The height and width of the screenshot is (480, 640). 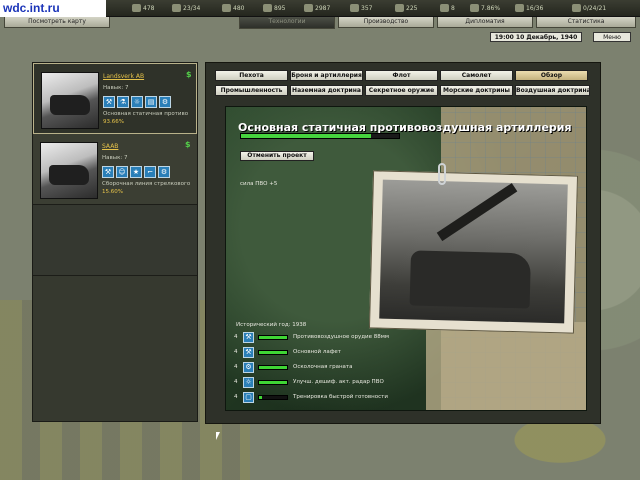 I want to click on manpower-icon, so click(x=136, y=8).